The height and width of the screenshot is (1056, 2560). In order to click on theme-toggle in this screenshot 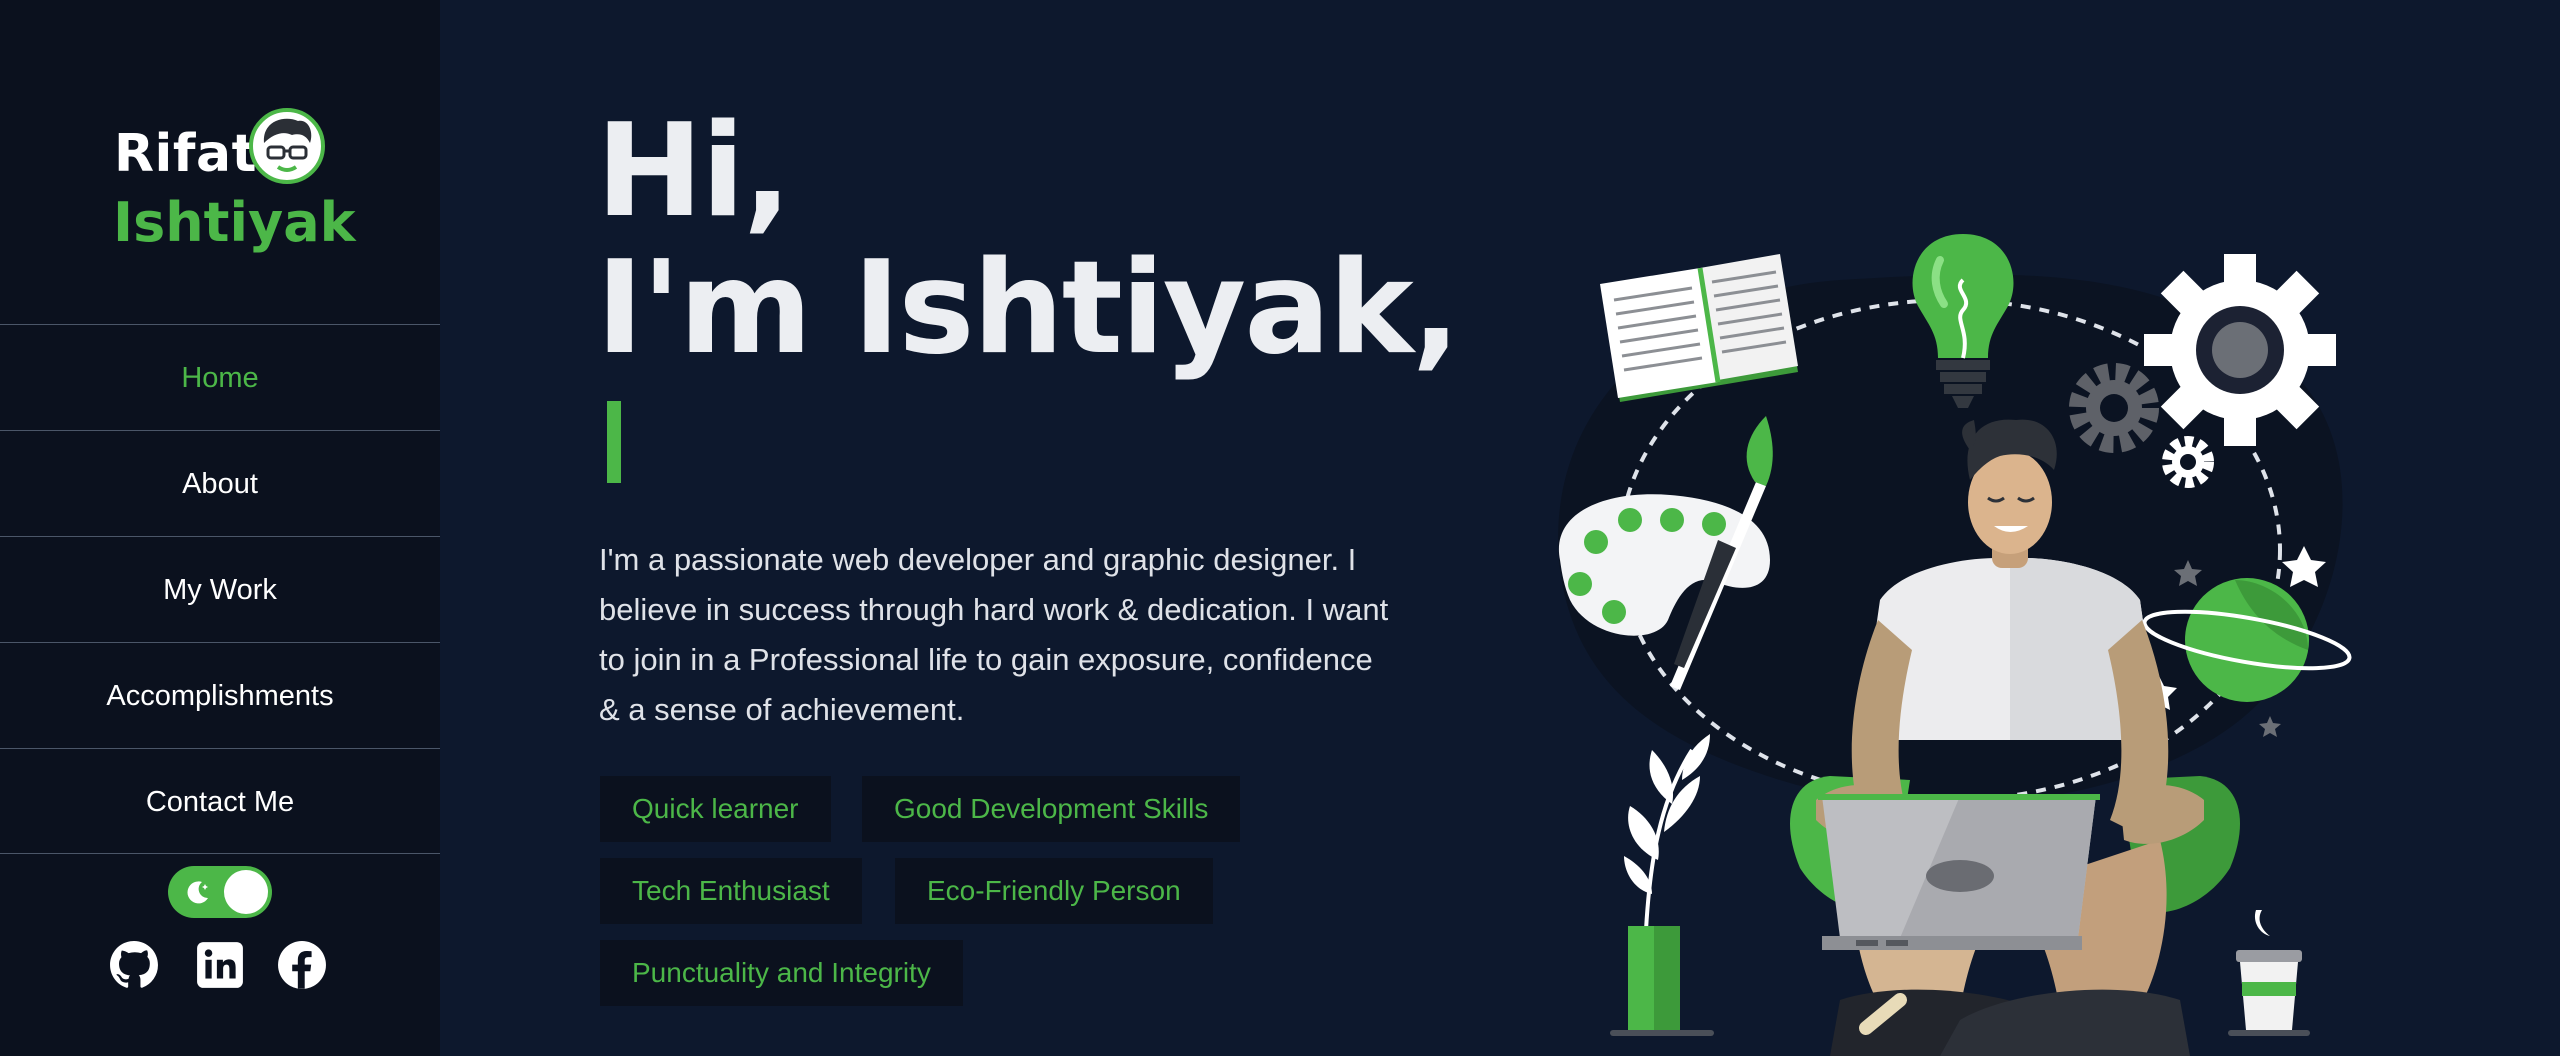, I will do `click(220, 892)`.